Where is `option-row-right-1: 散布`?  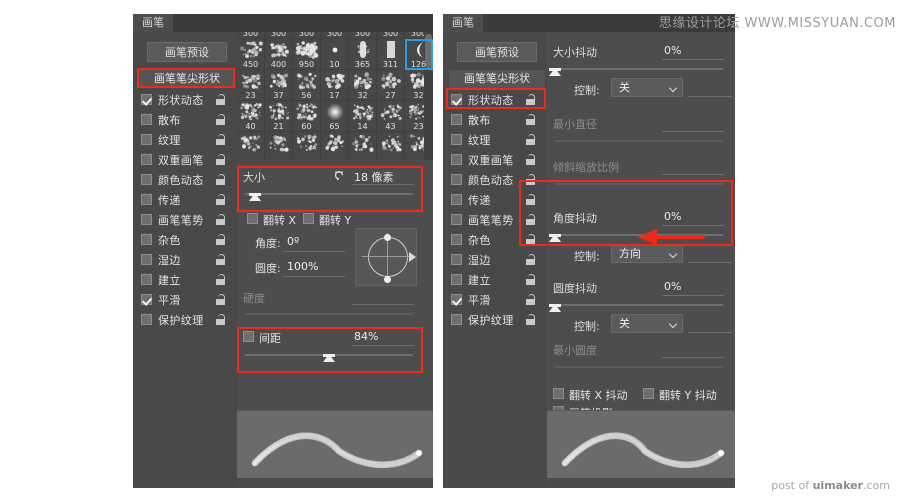
option-row-right-1: 散布 is located at coordinates (495, 120).